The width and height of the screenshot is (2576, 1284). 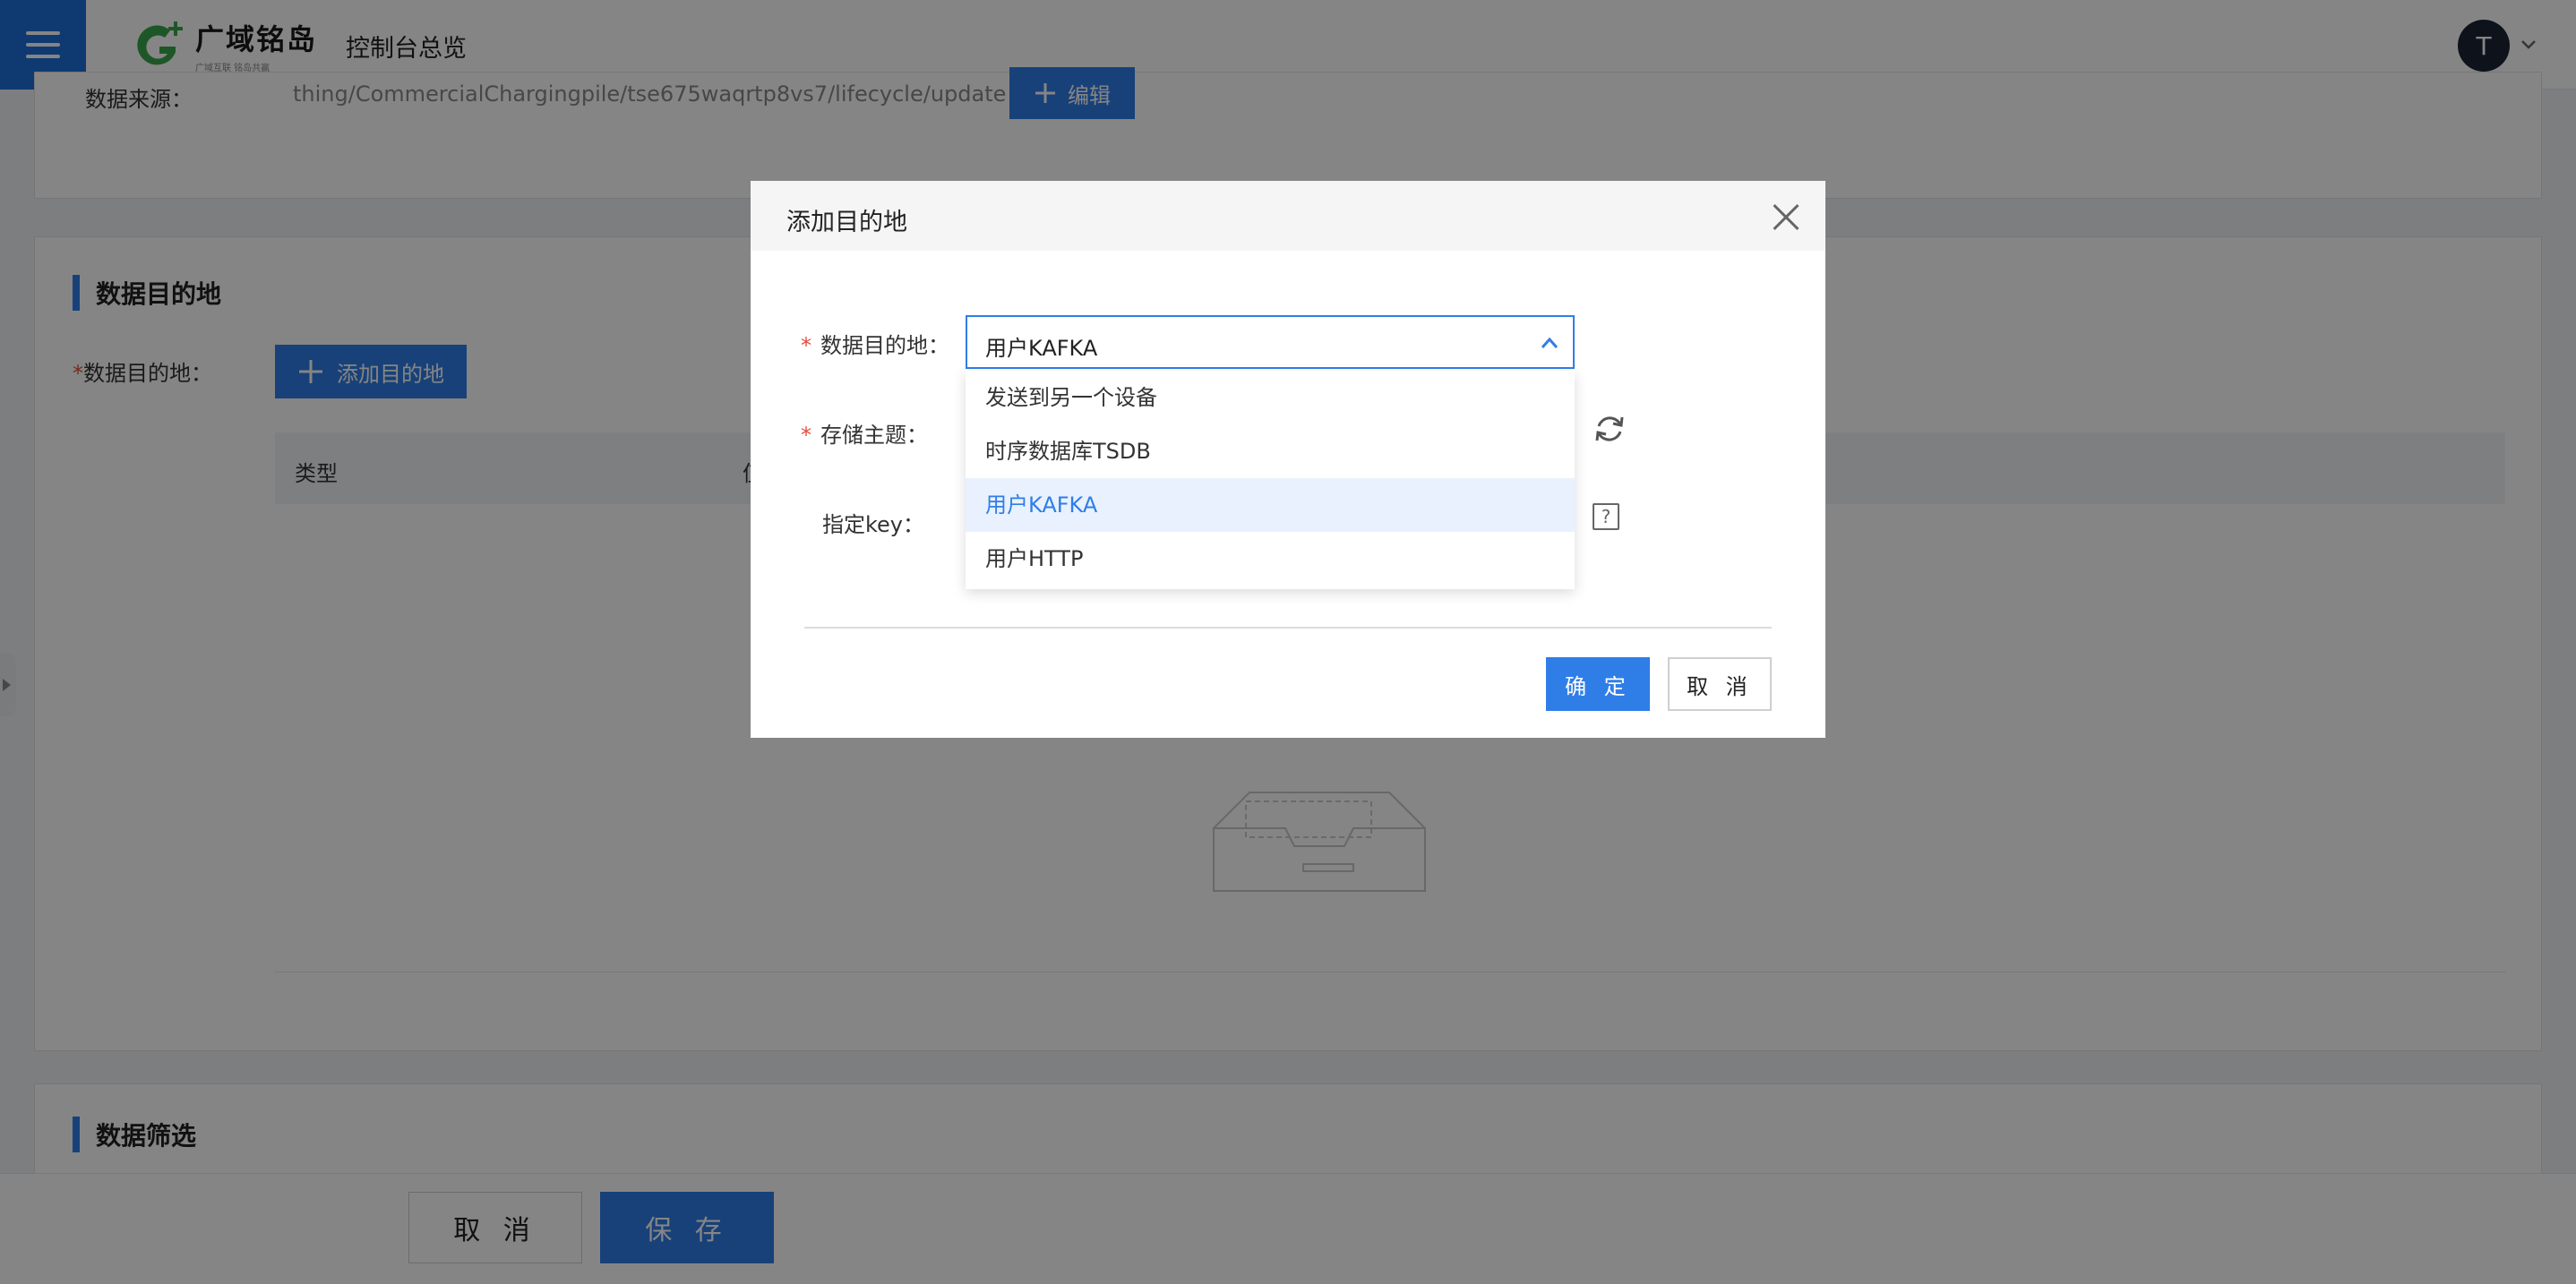 I want to click on modal-cancel-button: 取 消, so click(x=1720, y=684).